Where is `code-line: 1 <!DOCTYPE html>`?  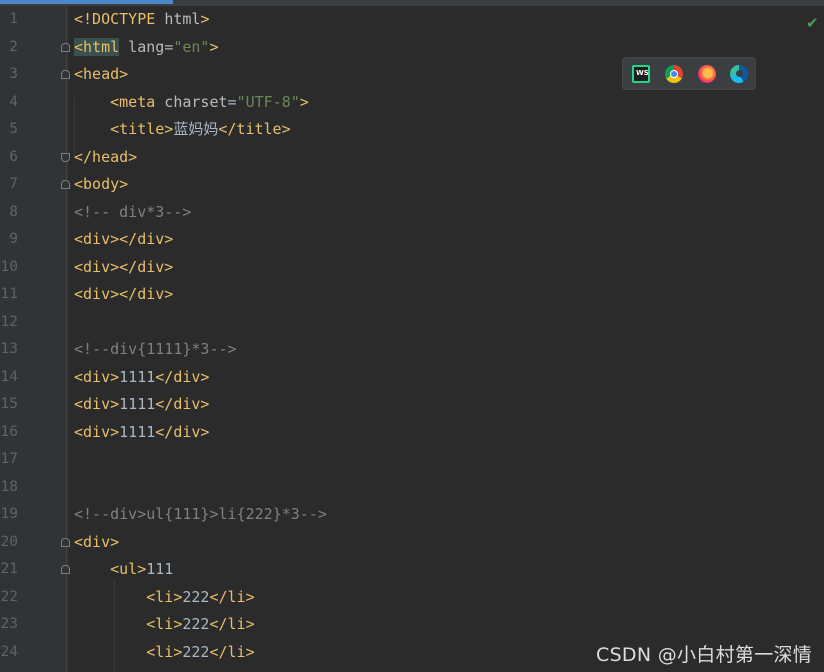 code-line: 1 <!DOCTYPE html> is located at coordinates (412, 20).